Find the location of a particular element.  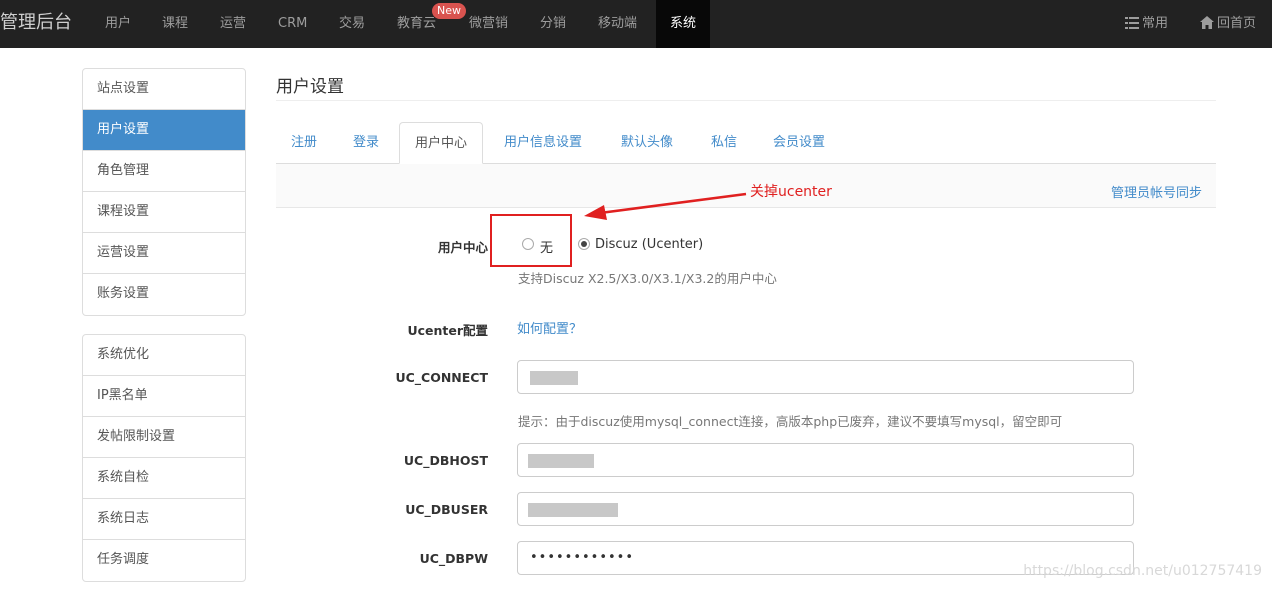

annotation-text: 关掉ucenter is located at coordinates (791, 192).